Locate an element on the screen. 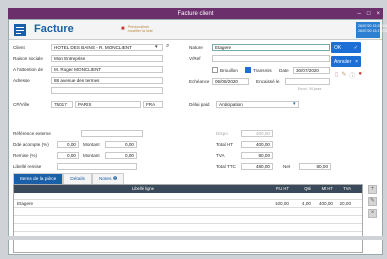 This screenshot has height=259, width=387. ville-field: PARIS is located at coordinates (108, 104).